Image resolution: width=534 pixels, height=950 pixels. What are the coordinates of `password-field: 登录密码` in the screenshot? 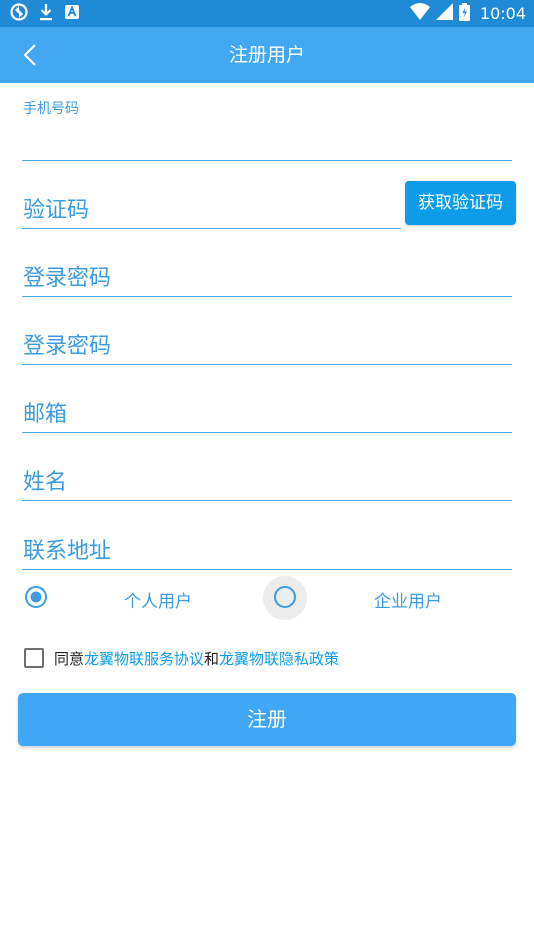 It's located at (267, 276).